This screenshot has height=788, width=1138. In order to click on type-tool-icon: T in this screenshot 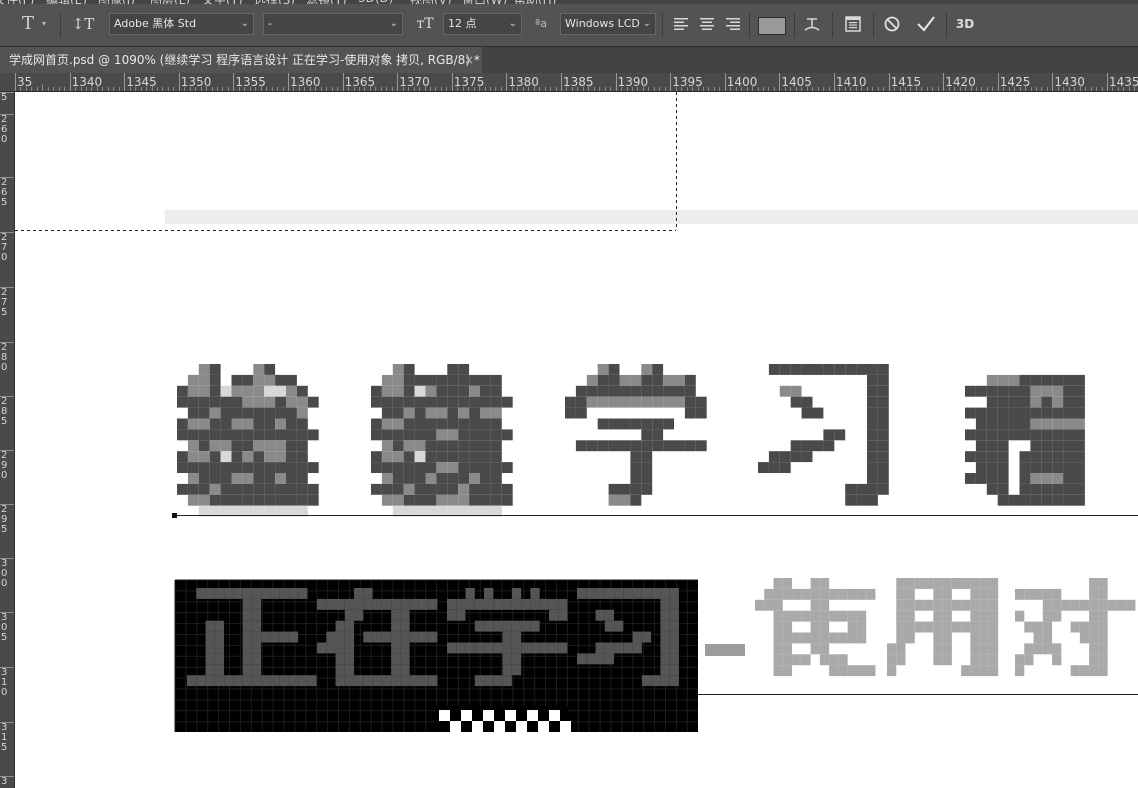, I will do `click(28, 24)`.